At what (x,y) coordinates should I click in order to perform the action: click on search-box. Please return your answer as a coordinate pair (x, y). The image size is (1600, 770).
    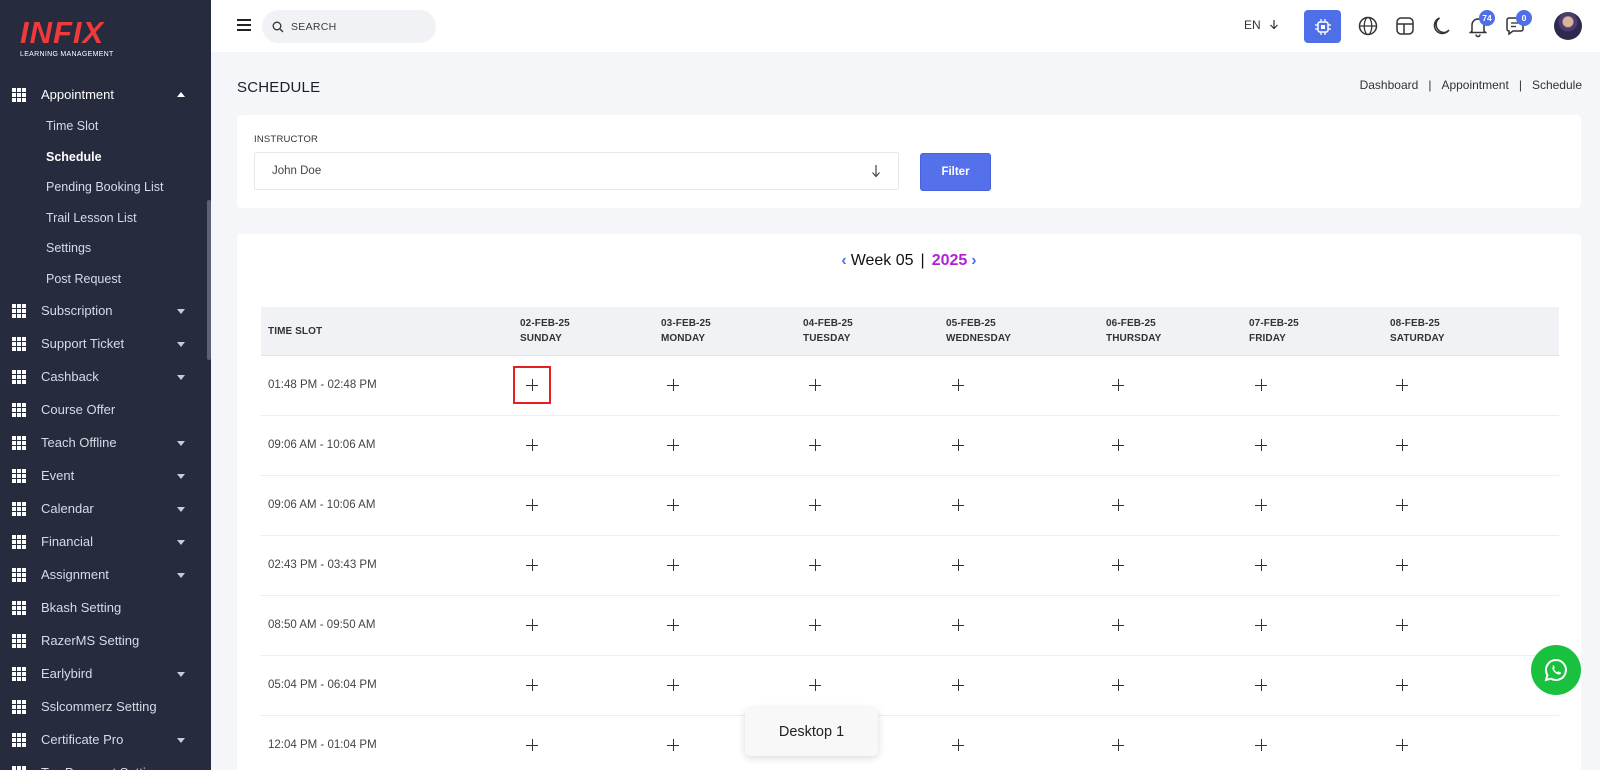
    Looking at the image, I should click on (349, 26).